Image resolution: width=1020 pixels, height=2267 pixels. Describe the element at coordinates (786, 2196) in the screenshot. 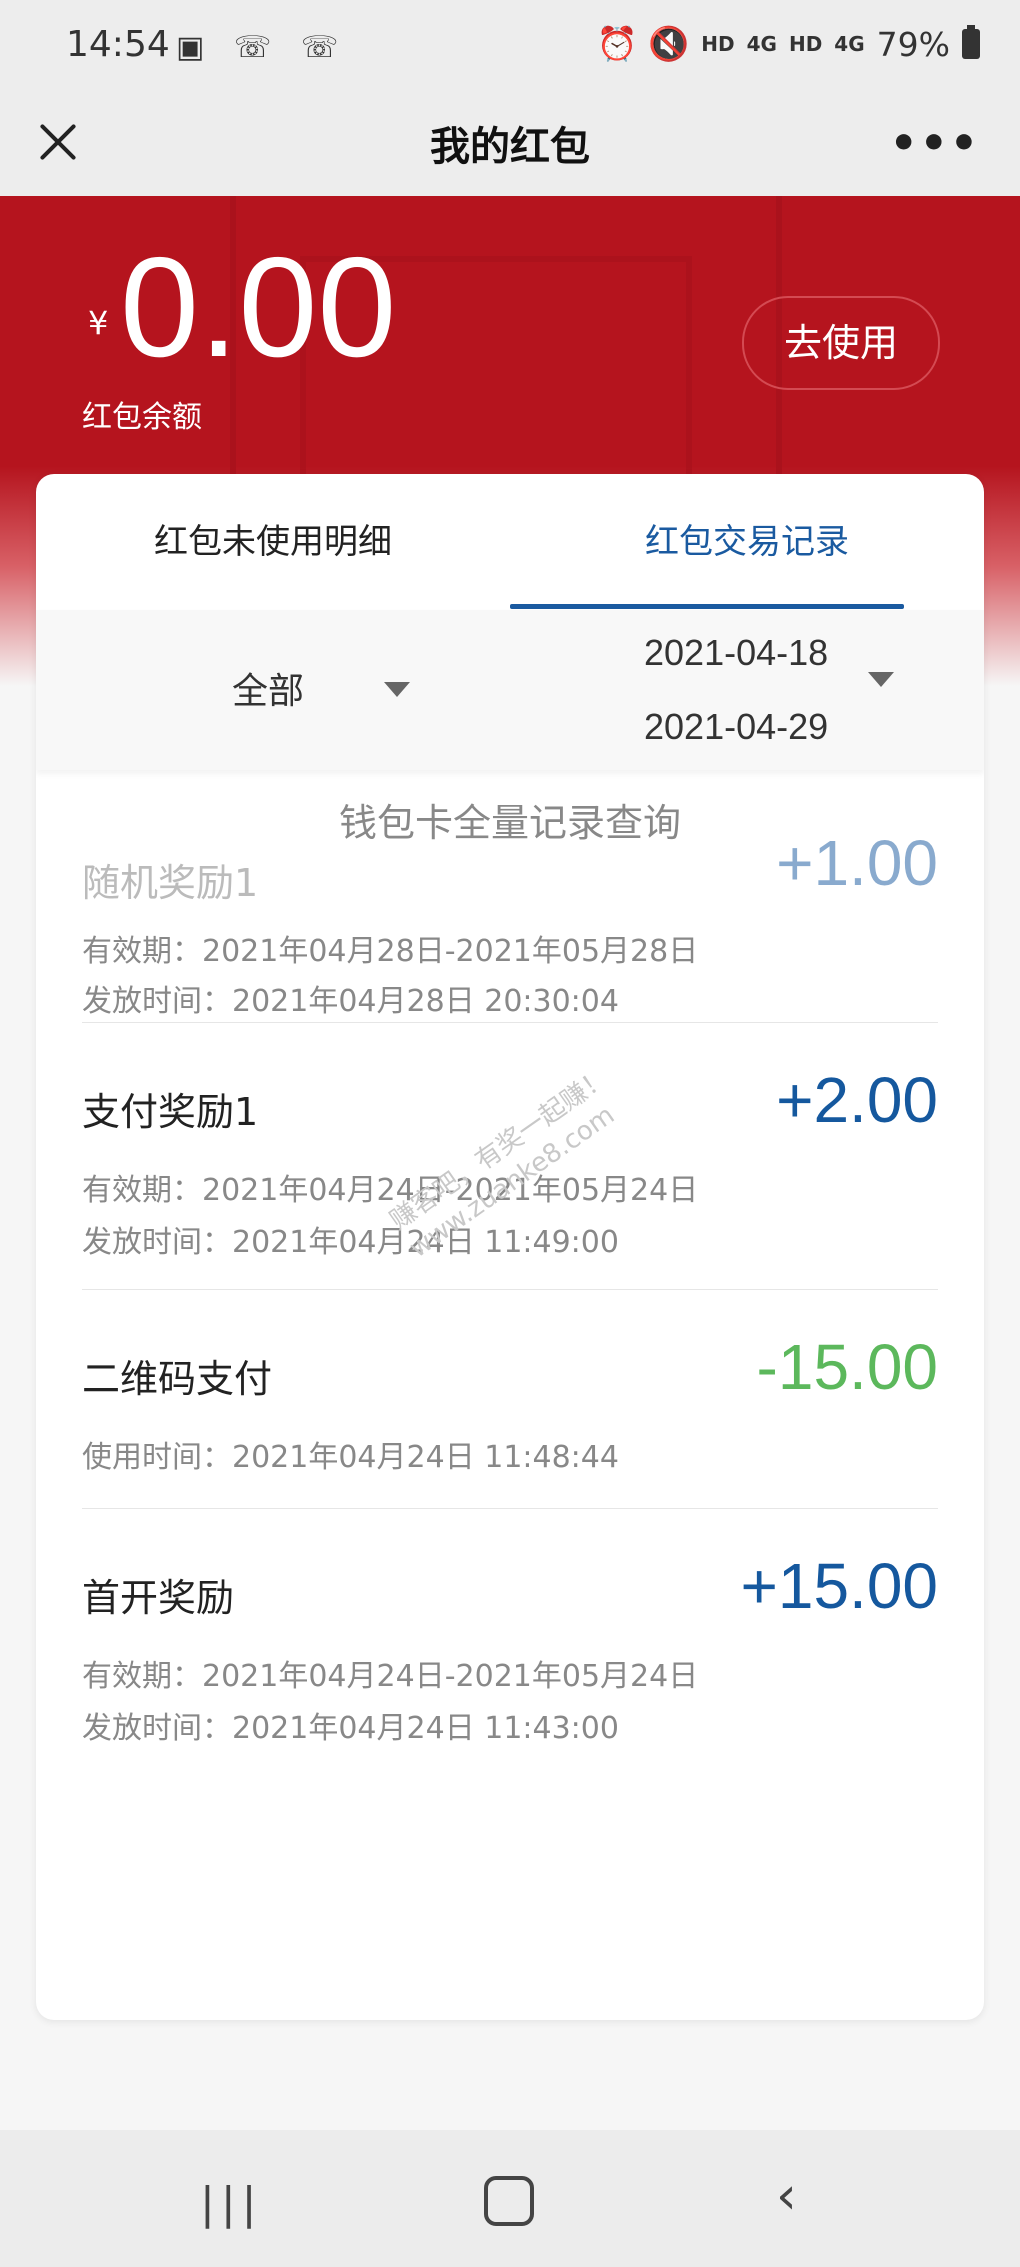

I see `back-icon: ‹` at that location.